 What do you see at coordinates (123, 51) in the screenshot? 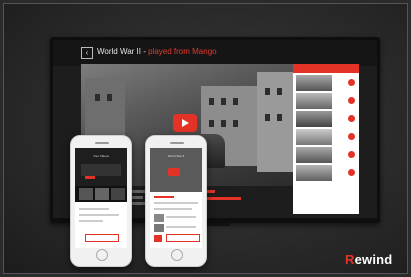
I see `video-title-main: World War II -` at bounding box center [123, 51].